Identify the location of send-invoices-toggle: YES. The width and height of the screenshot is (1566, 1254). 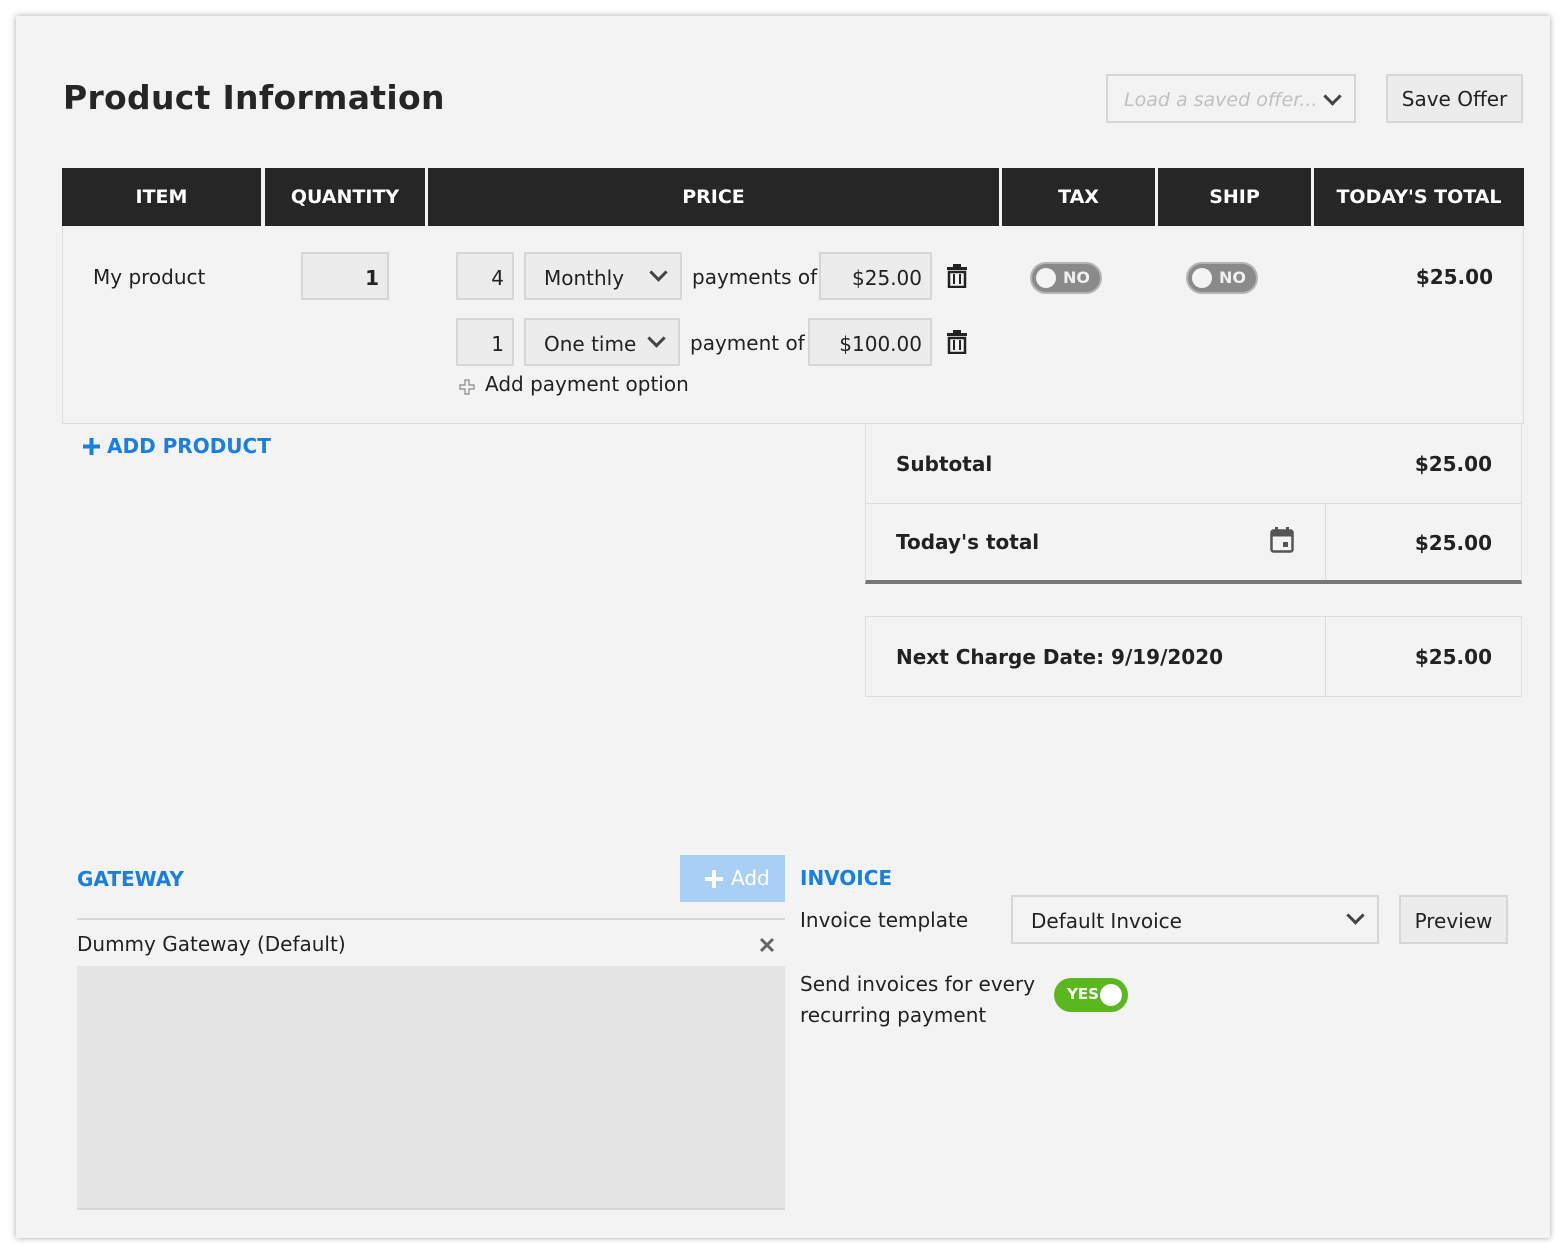
(1091, 995).